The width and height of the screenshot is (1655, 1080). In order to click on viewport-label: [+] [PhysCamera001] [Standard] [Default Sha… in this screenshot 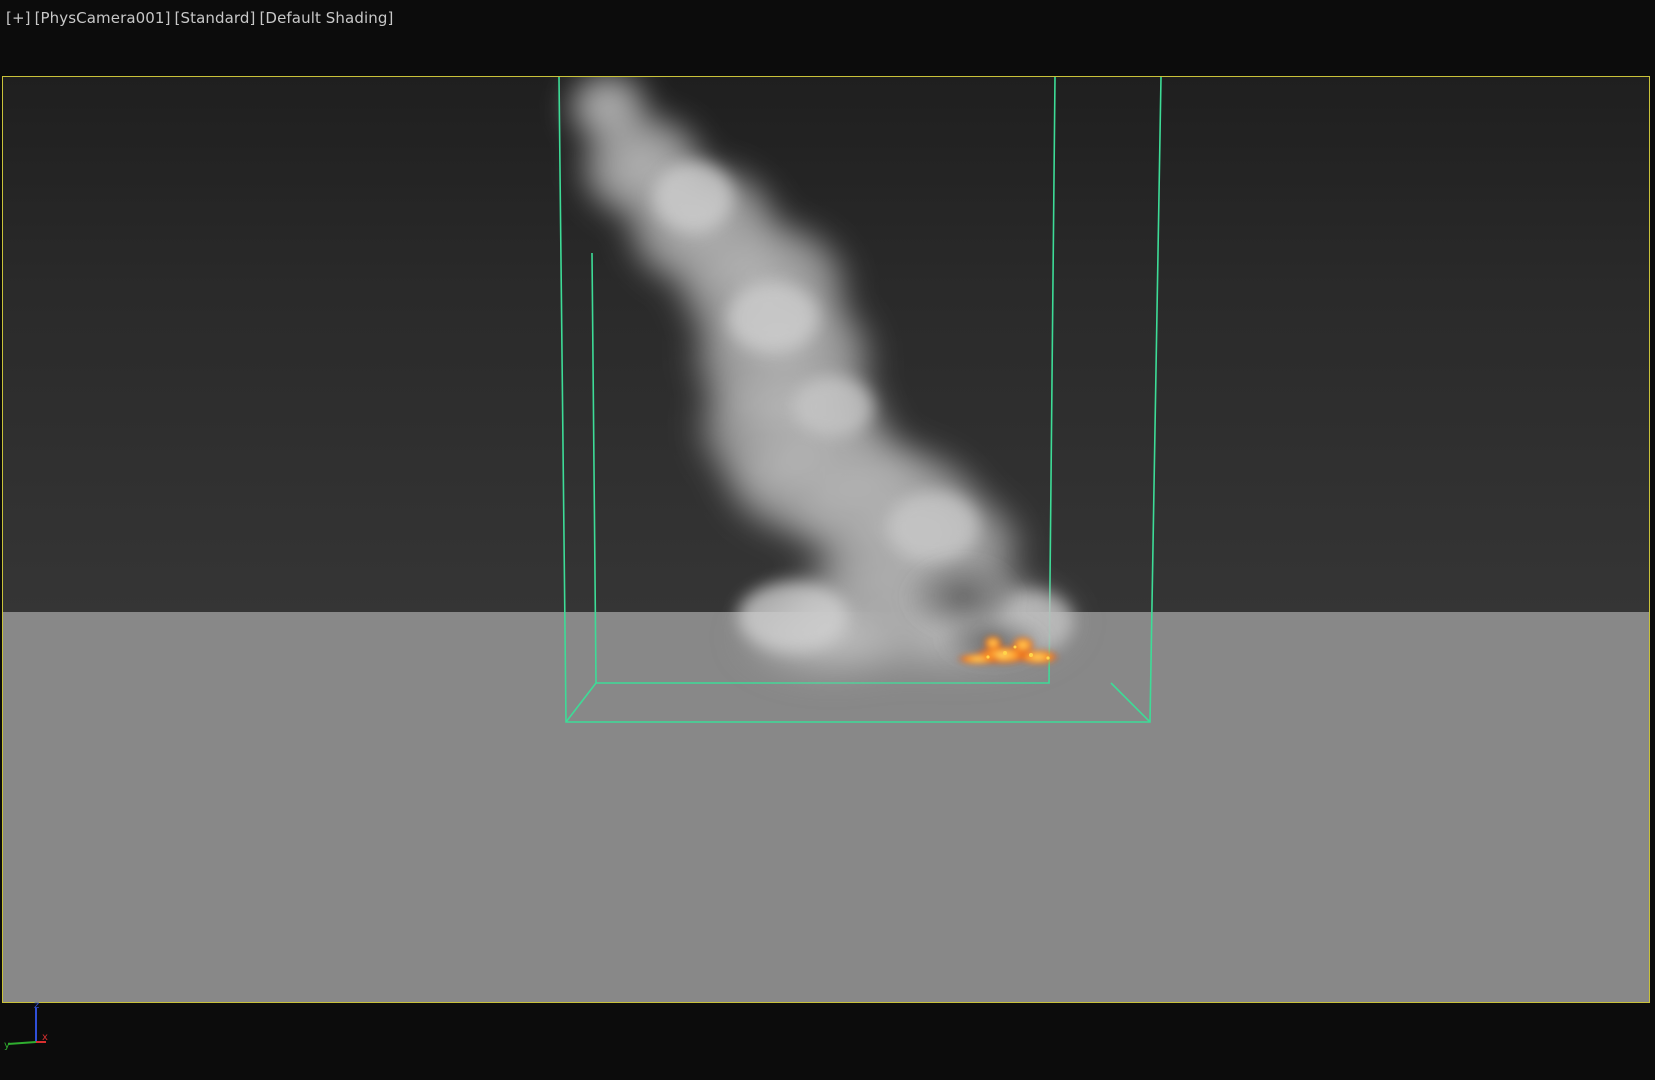, I will do `click(201, 18)`.